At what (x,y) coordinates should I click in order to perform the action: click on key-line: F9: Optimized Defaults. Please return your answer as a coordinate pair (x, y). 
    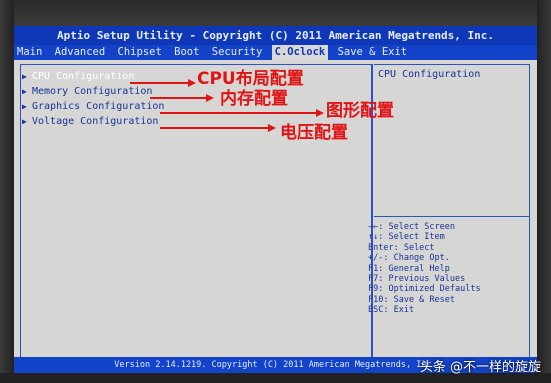
    Looking at the image, I should click on (424, 289).